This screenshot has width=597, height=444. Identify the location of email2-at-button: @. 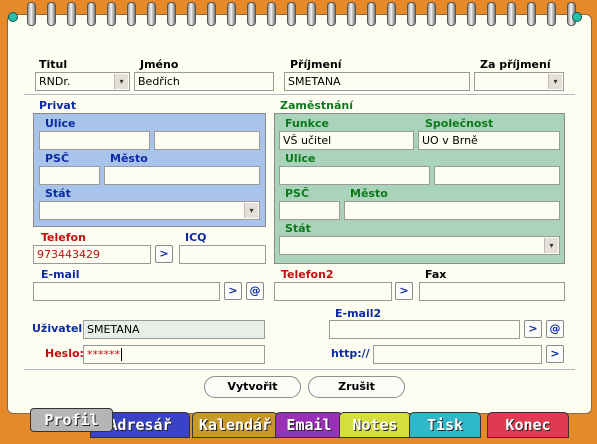
(555, 329).